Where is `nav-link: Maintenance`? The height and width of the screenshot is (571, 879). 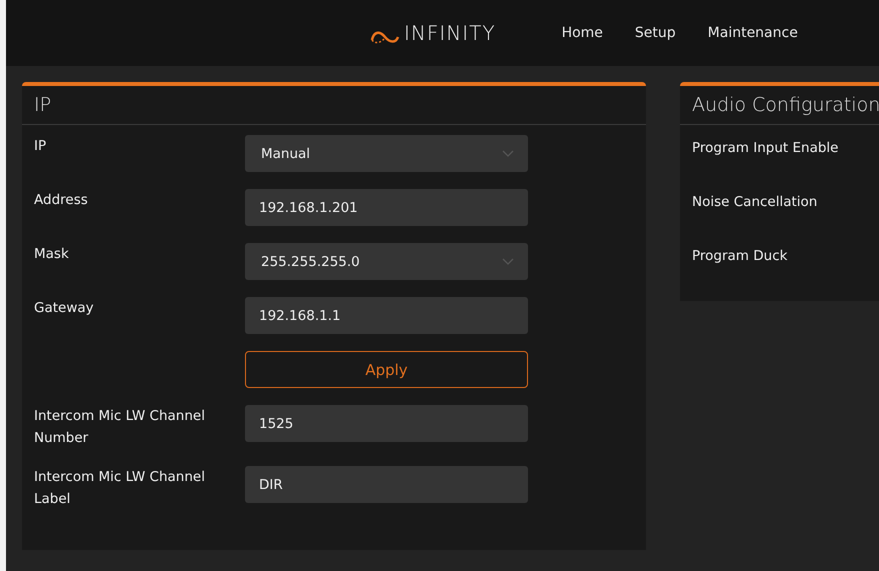
nav-link: Maintenance is located at coordinates (753, 33).